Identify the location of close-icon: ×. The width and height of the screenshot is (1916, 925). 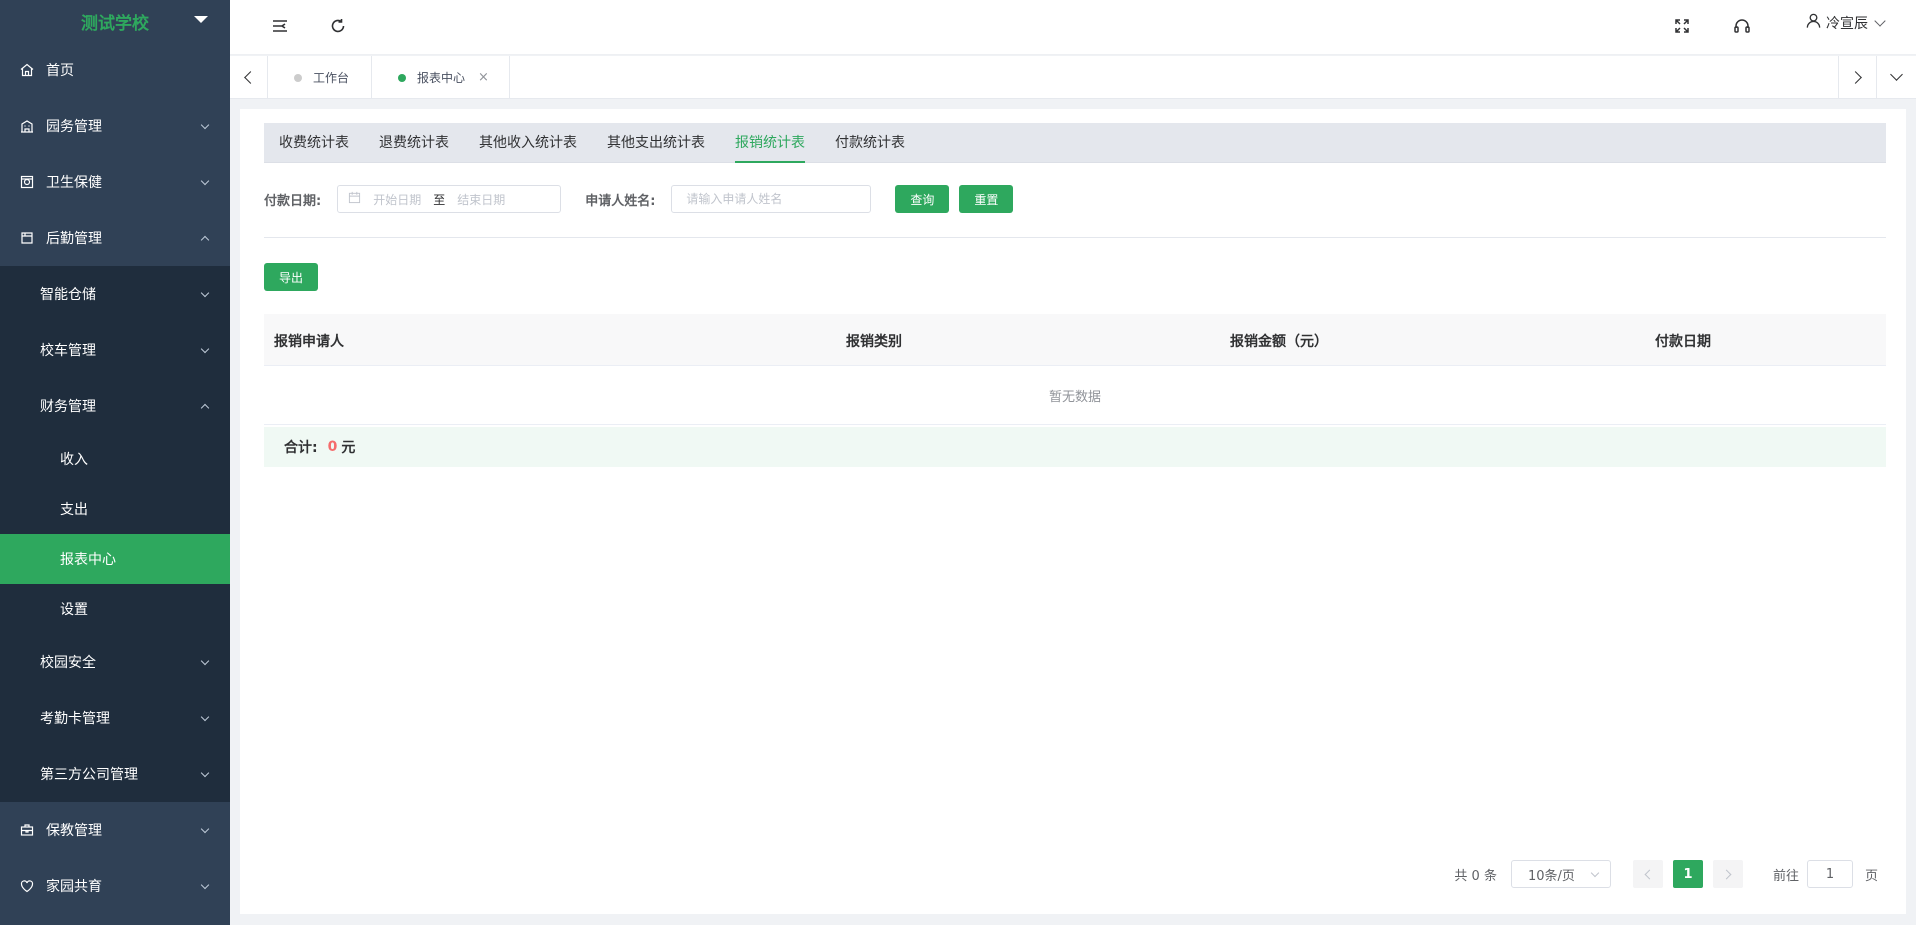
(483, 77).